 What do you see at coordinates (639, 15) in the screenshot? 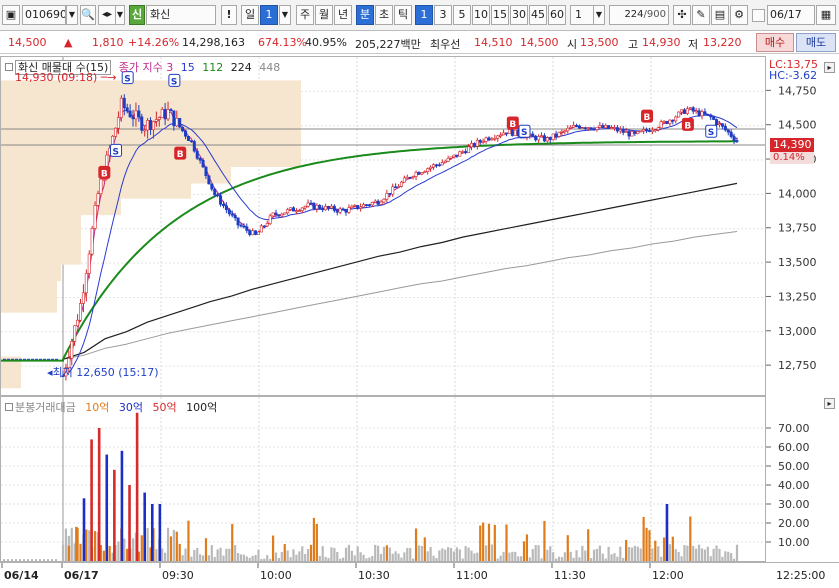
I see `count-display: 224/900` at bounding box center [639, 15].